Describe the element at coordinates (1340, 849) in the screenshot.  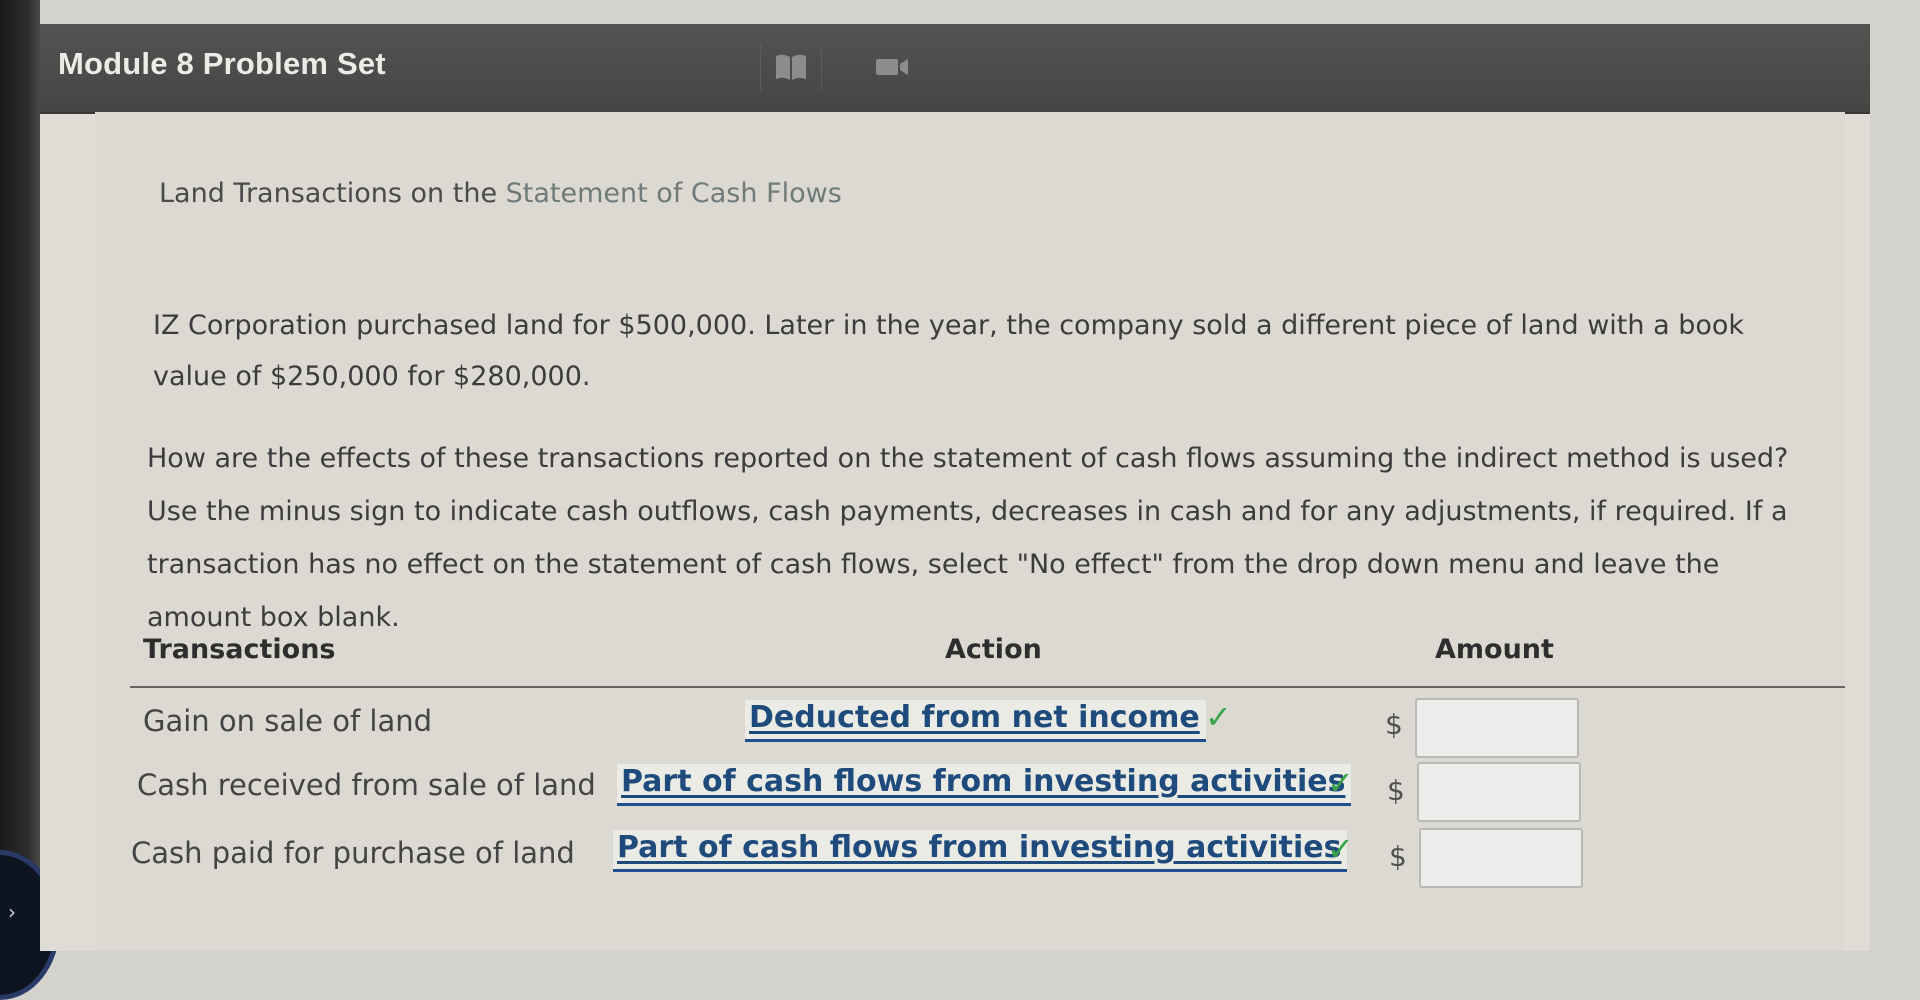
I see `row-3-check-icon: ✓` at that location.